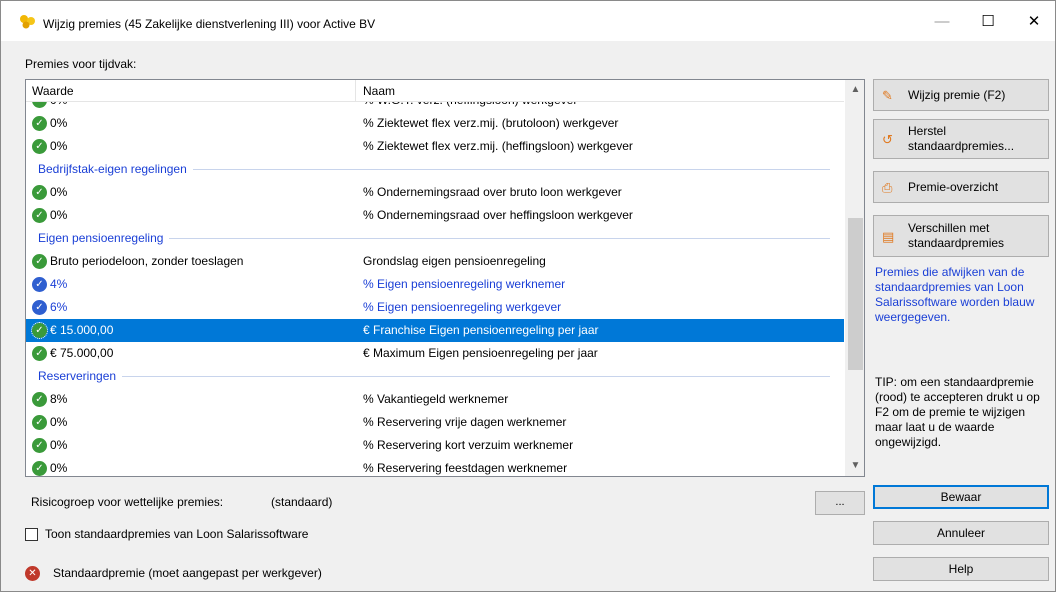 This screenshot has height=592, width=1056. I want to click on verschillen-label-line2: standaardpremies, so click(956, 243).